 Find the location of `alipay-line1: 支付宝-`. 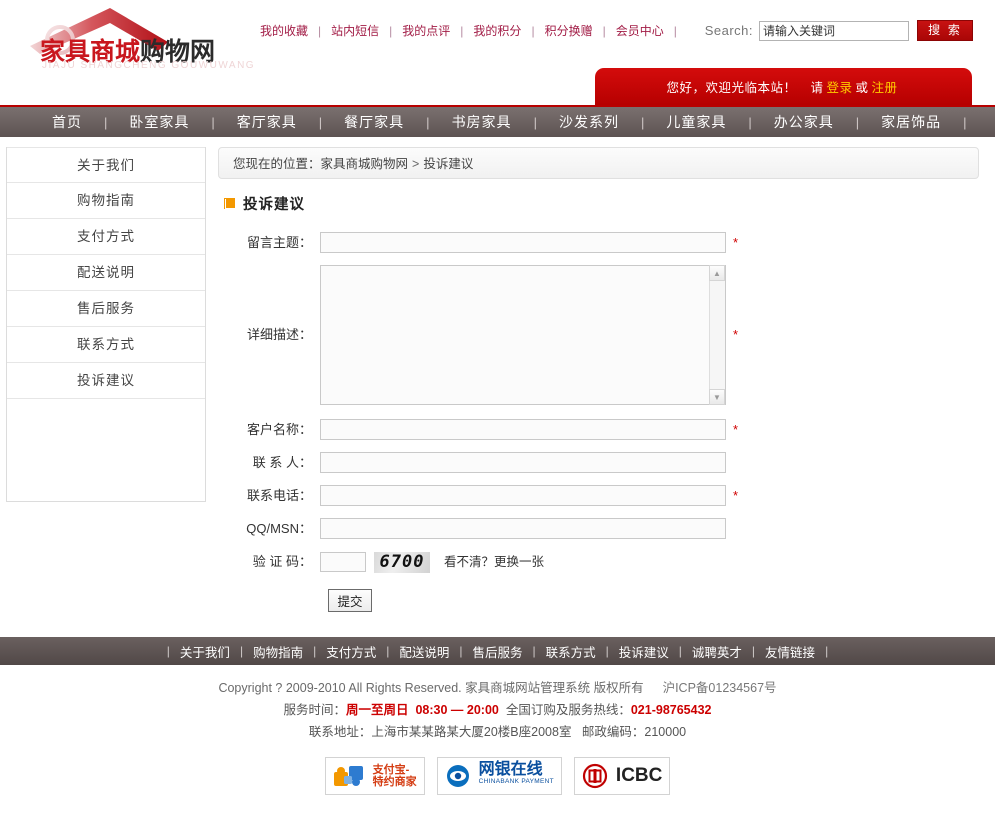

alipay-line1: 支付宝- is located at coordinates (391, 770).